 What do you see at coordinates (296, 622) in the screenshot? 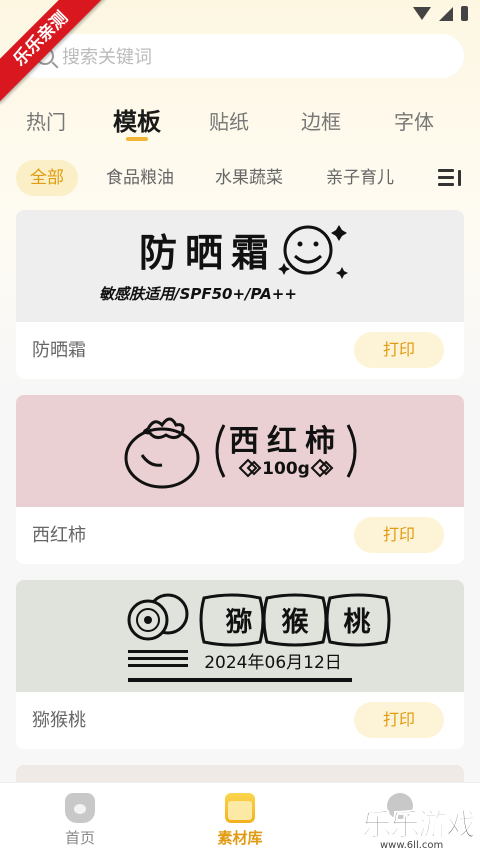
I see `art-title-char-2: 猴` at bounding box center [296, 622].